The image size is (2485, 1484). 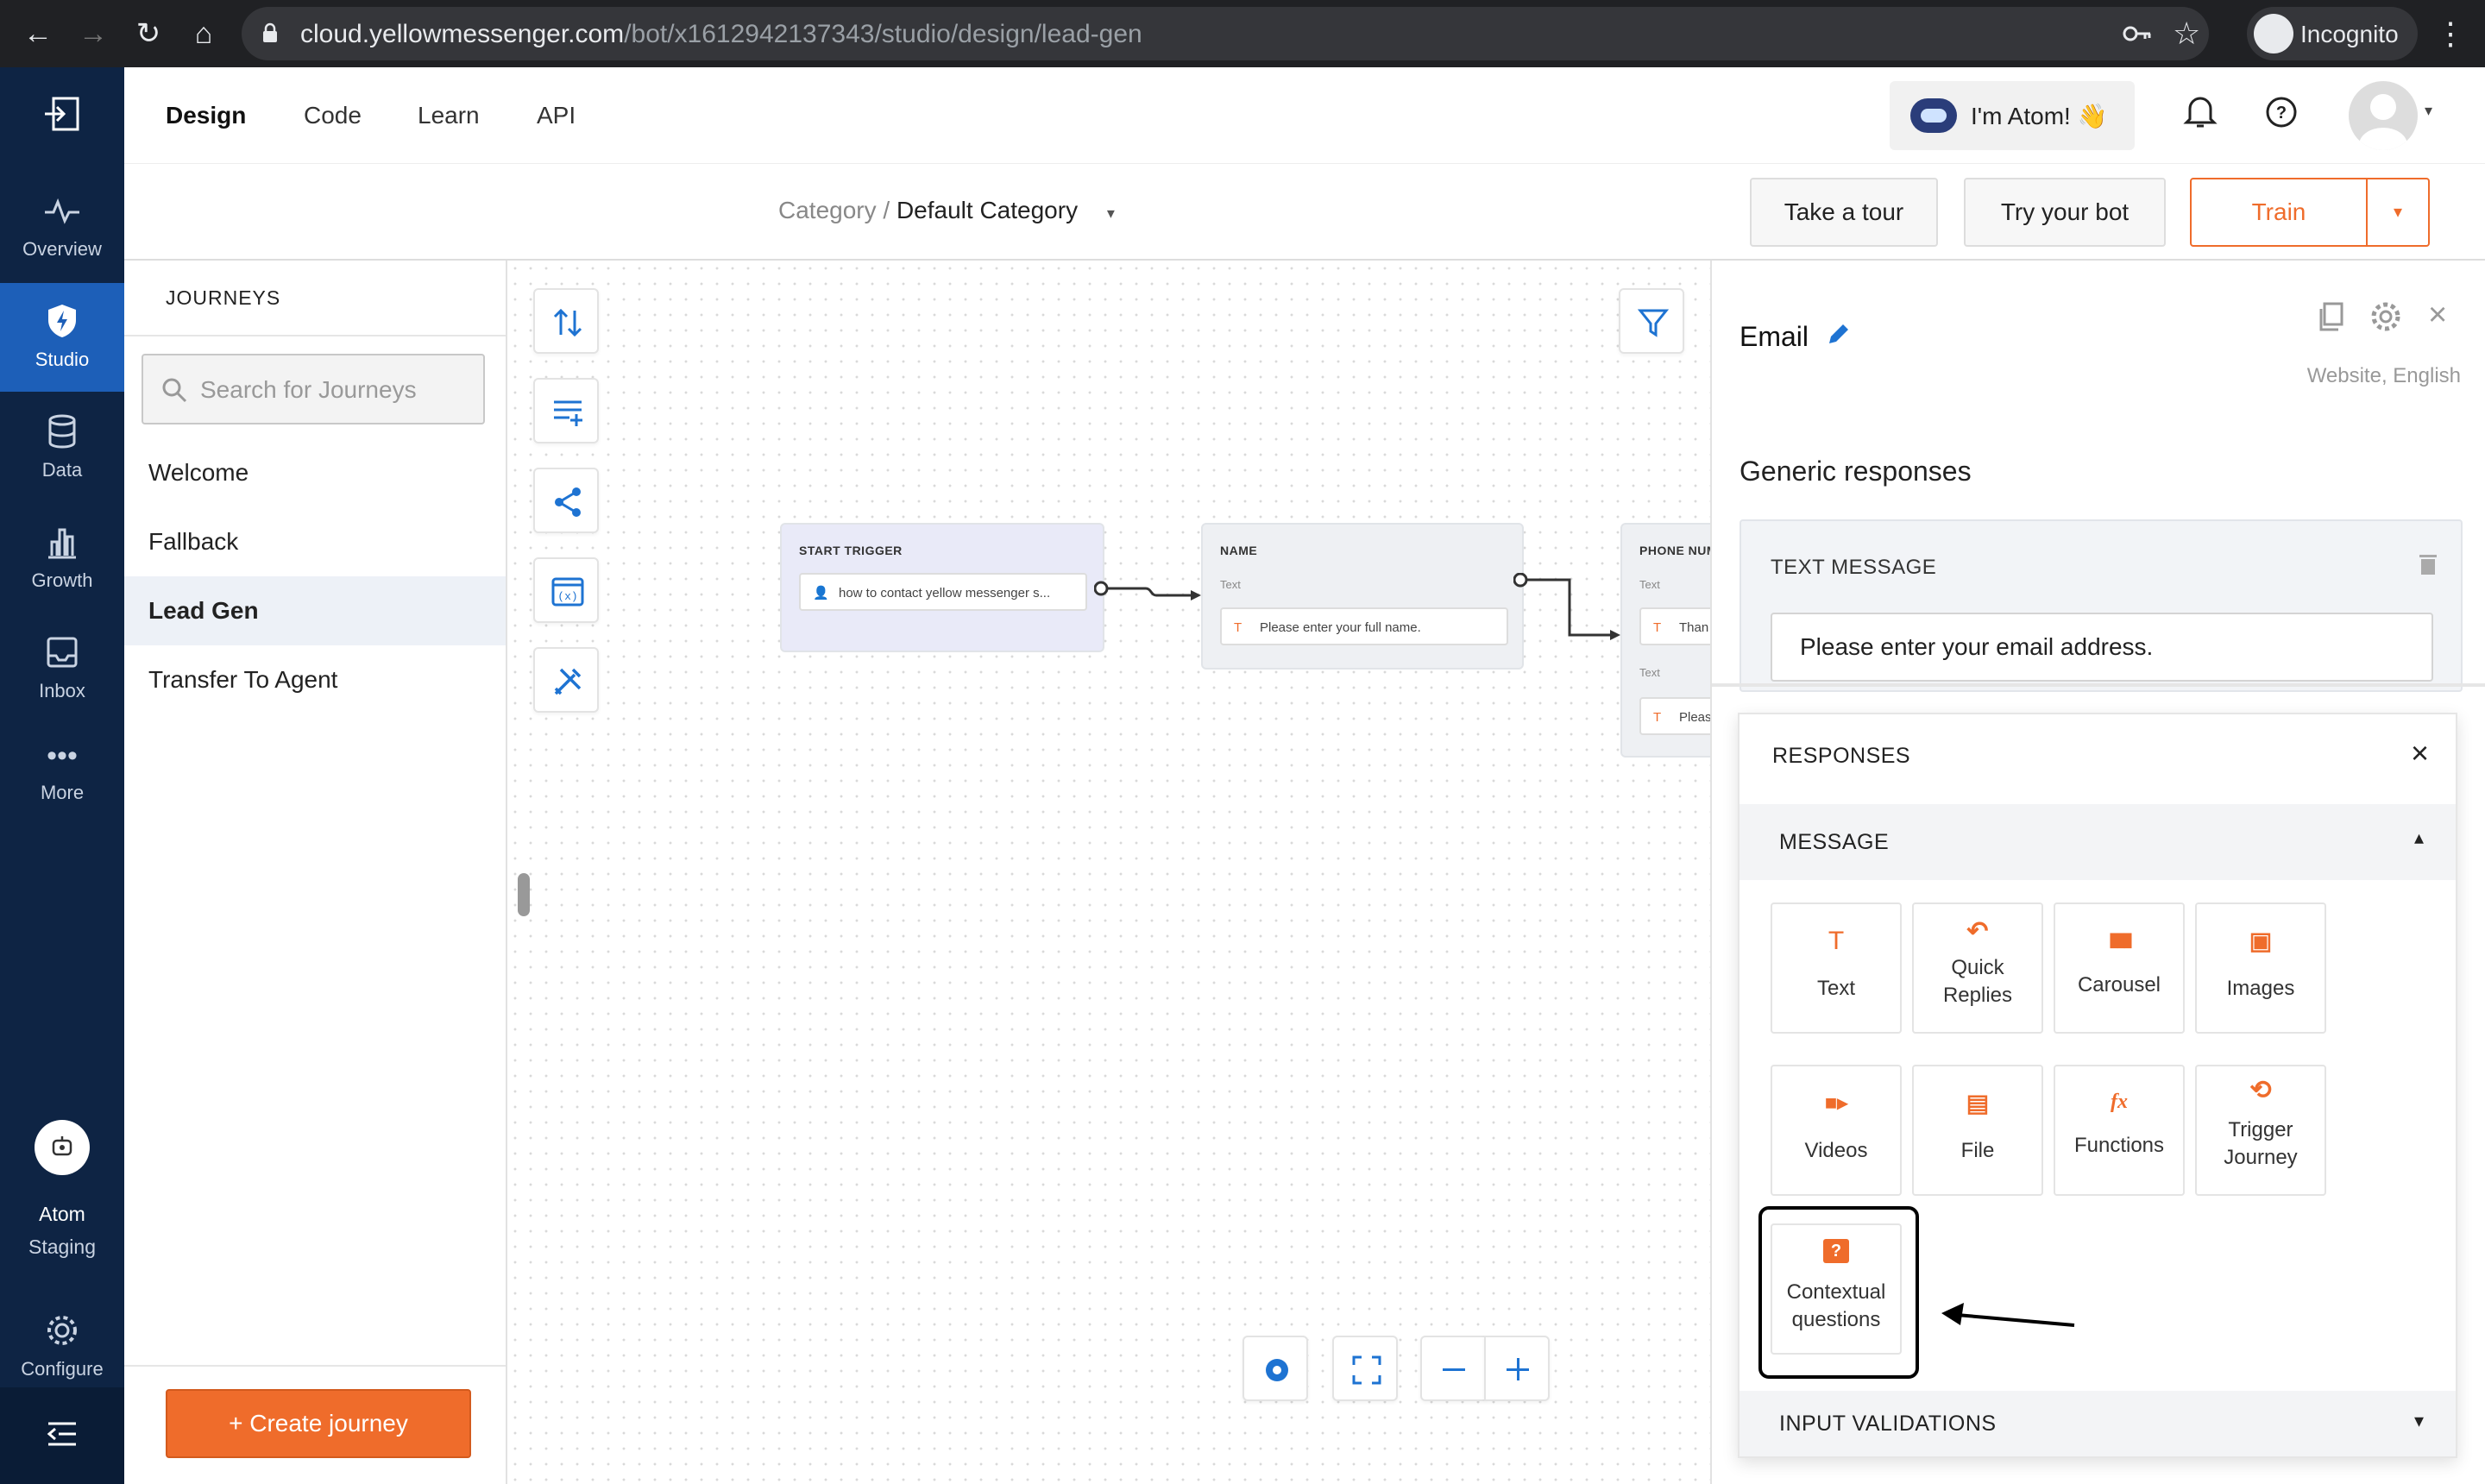 What do you see at coordinates (946, 210) in the screenshot?
I see `category-selector: Category / Default Category ▾` at bounding box center [946, 210].